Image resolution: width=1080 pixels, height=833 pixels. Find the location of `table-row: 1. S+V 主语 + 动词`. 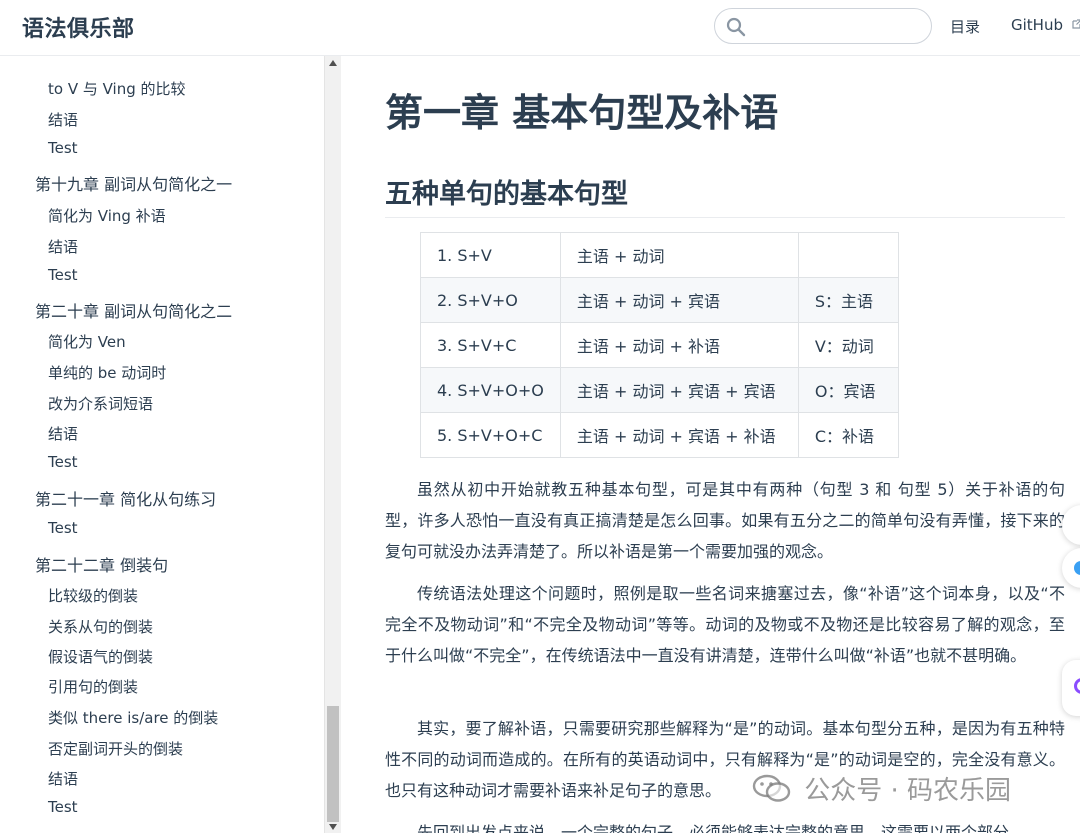

table-row: 1. S+V 主语 + 动词 is located at coordinates (659, 255).